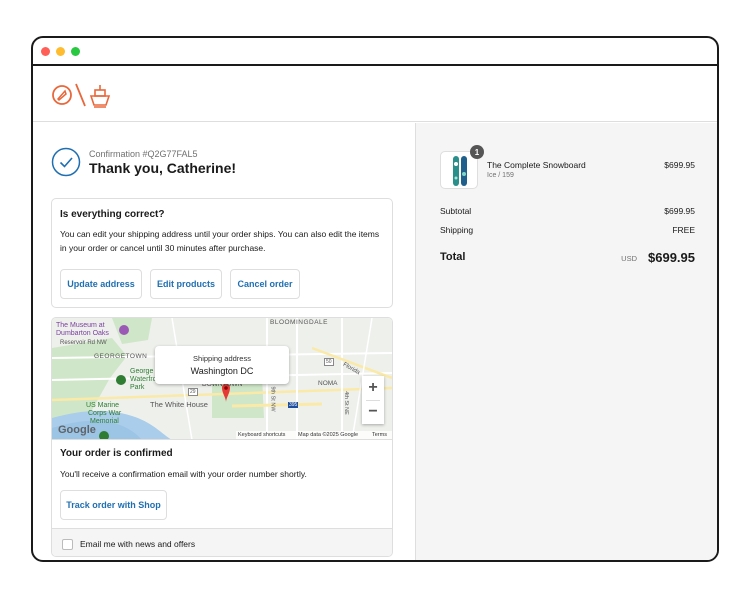 The height and width of the screenshot is (595, 750). Describe the element at coordinates (500, 175) in the screenshot. I see `product-variant: Ice / 159` at that location.